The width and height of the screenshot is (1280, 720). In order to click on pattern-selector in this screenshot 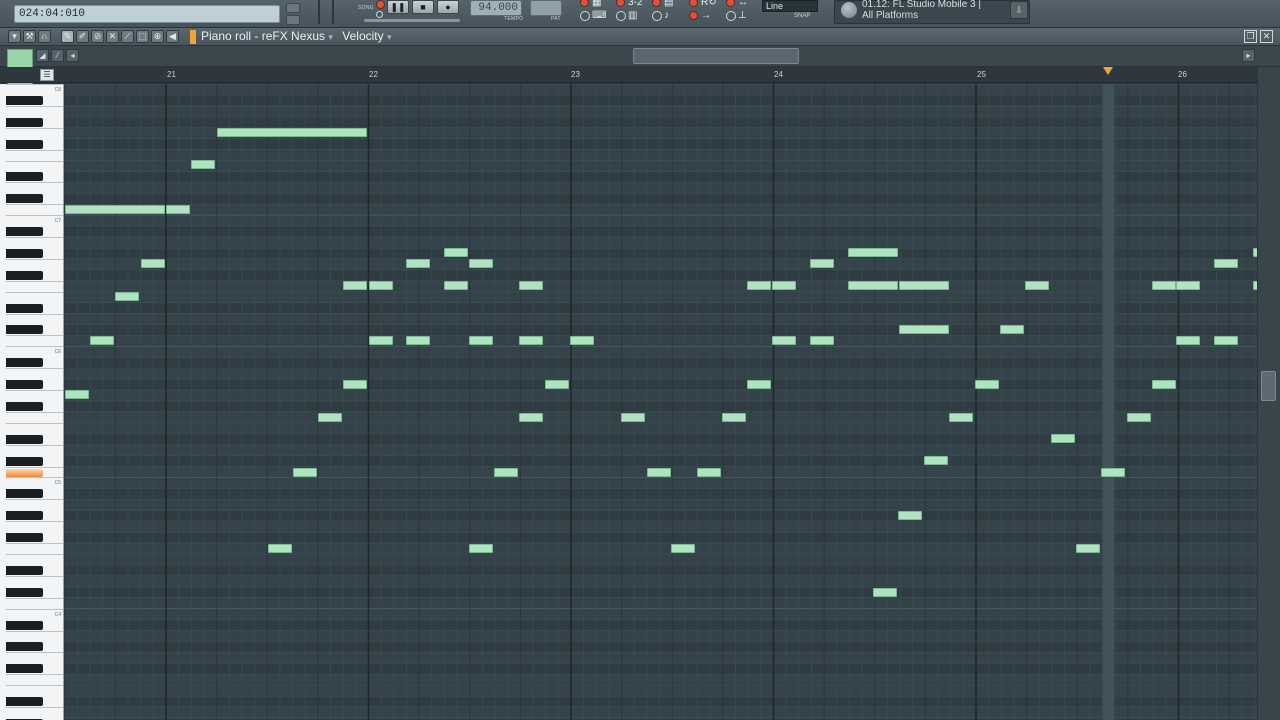, I will do `click(546, 8)`.